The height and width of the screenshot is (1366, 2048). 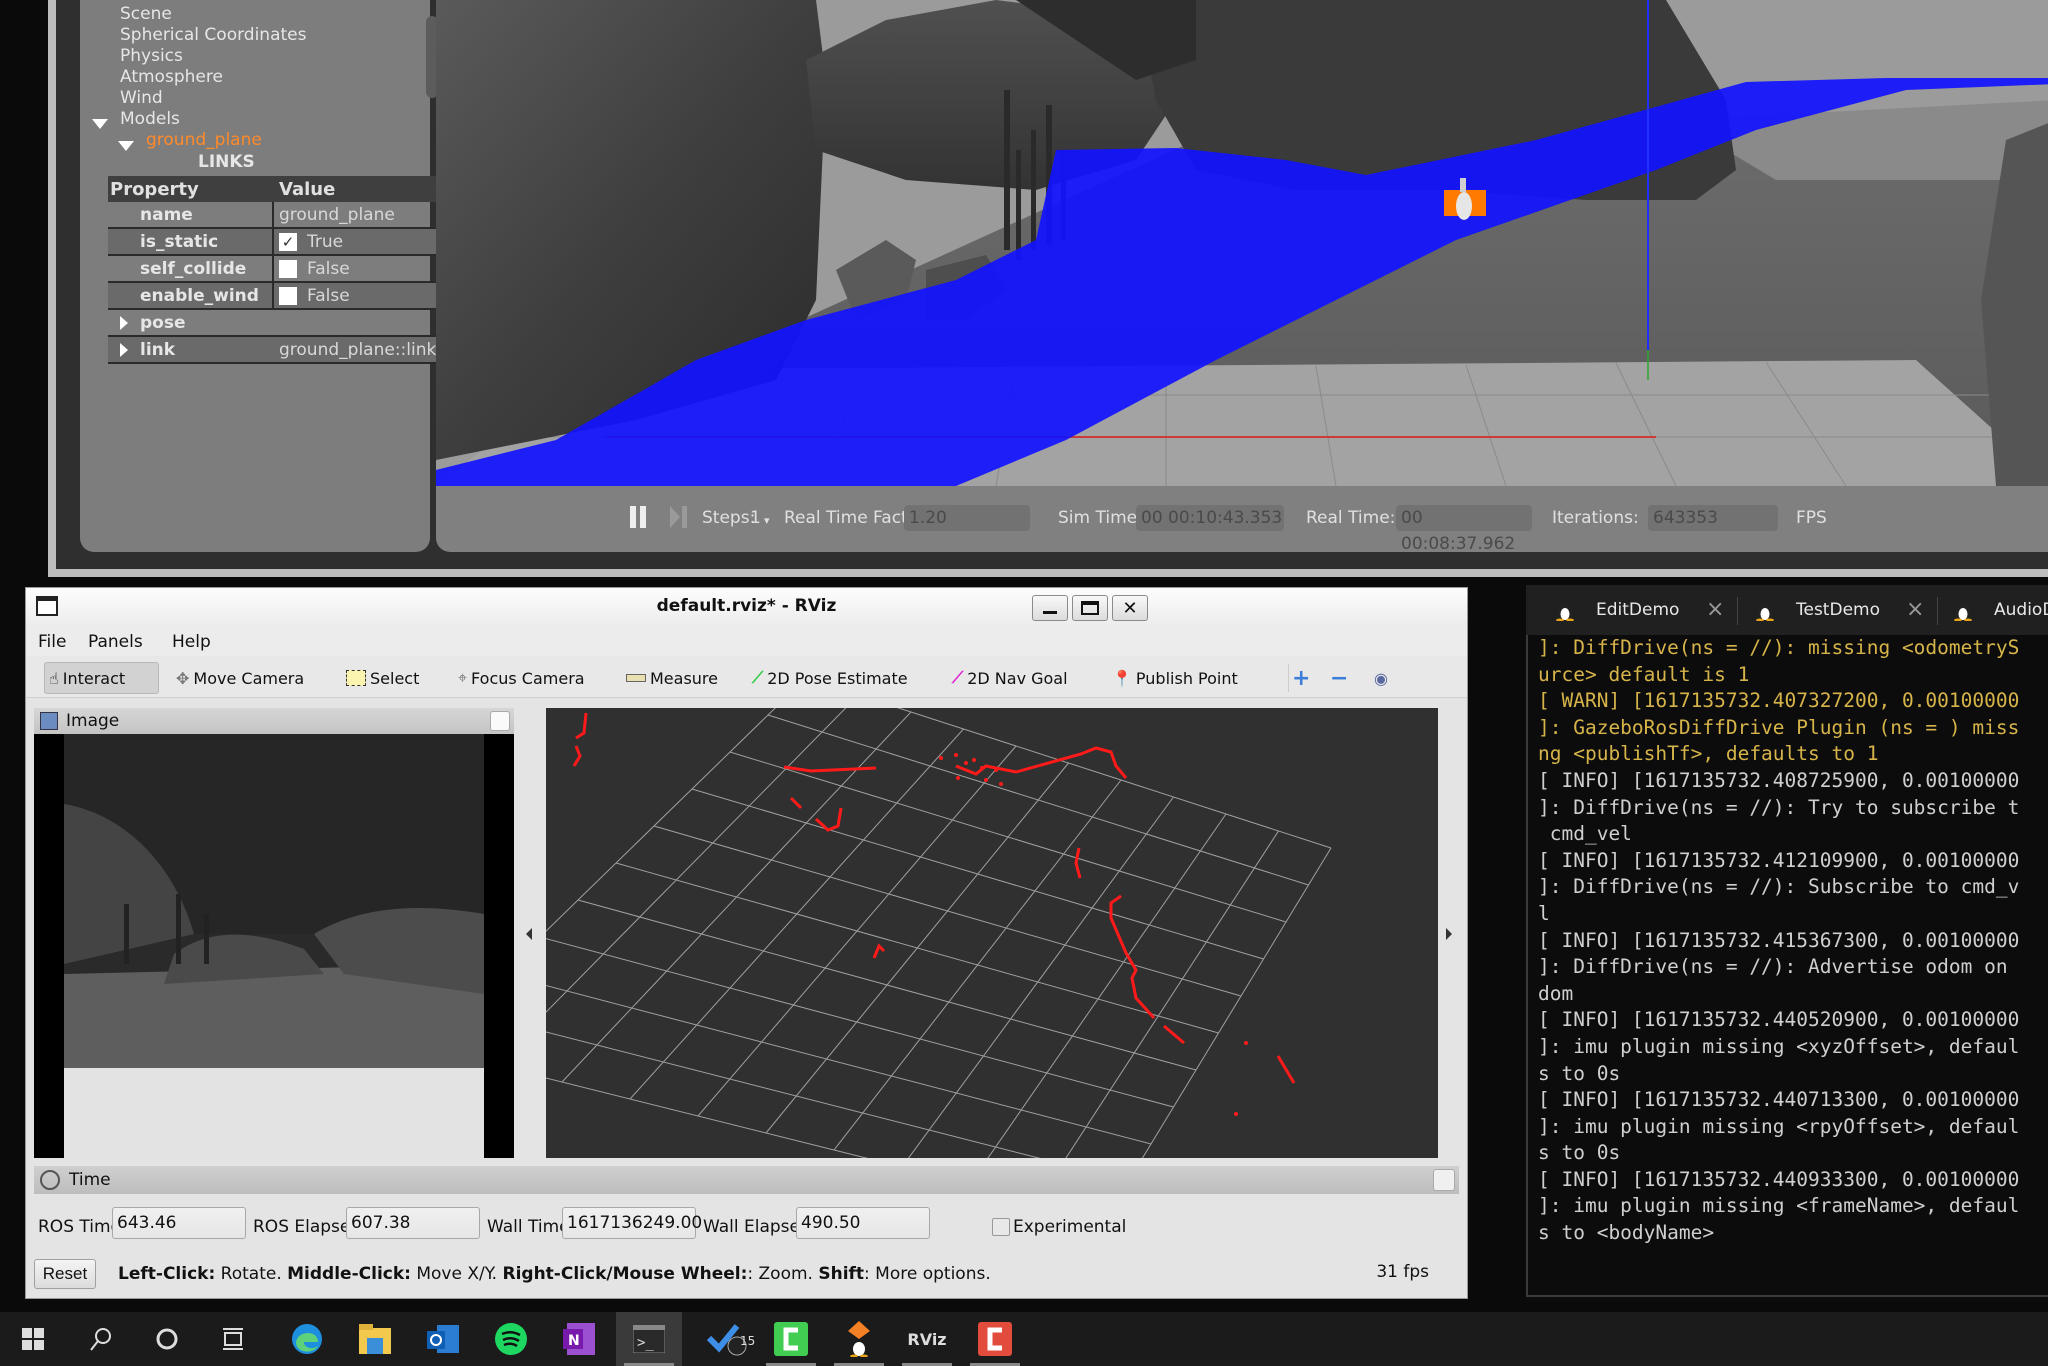 What do you see at coordinates (1301, 678) in the screenshot?
I see `add-tool-button: +` at bounding box center [1301, 678].